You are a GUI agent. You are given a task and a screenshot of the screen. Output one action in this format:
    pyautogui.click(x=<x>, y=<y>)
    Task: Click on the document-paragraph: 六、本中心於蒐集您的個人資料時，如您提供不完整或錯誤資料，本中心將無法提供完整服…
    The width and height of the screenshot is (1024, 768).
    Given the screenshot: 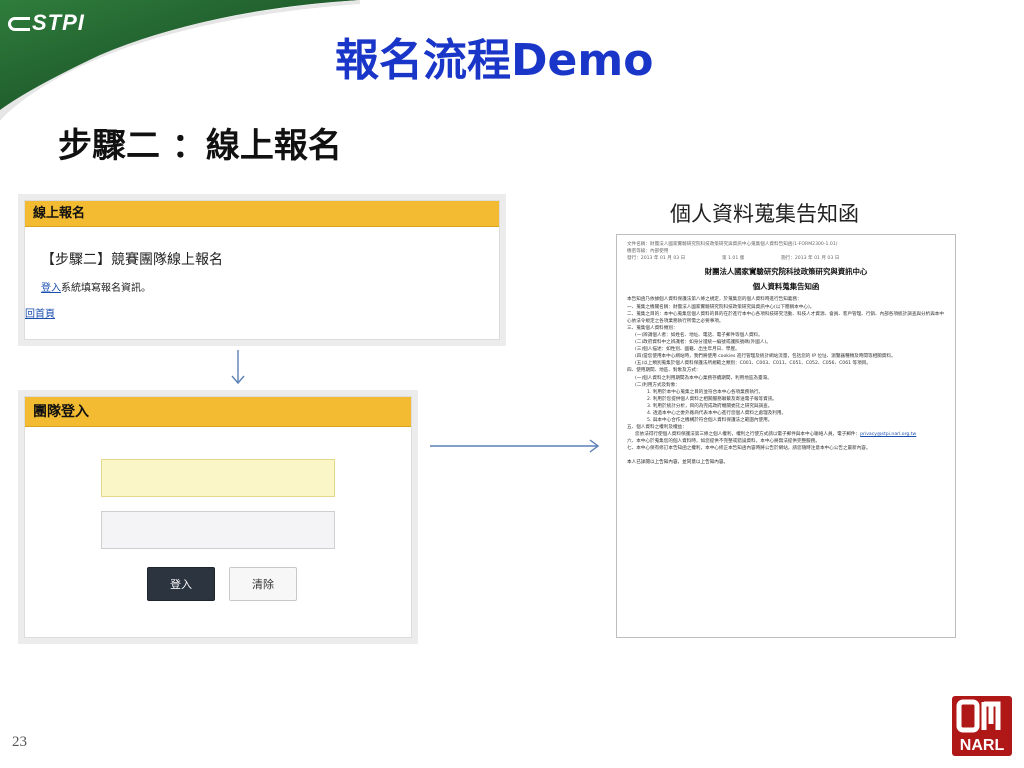 What is the action you would take?
    pyautogui.click(x=723, y=442)
    